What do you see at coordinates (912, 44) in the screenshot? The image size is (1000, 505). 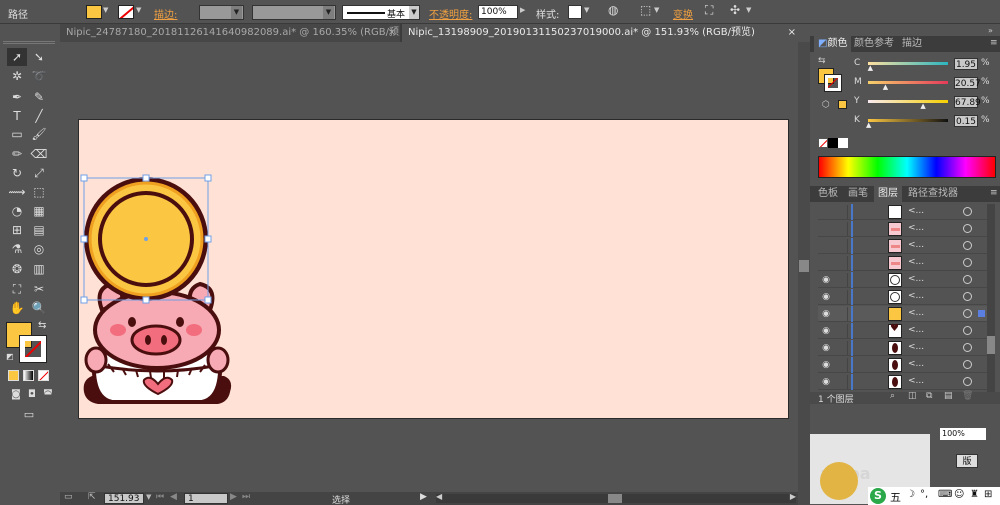 I see `tab-stroke: 描边` at bounding box center [912, 44].